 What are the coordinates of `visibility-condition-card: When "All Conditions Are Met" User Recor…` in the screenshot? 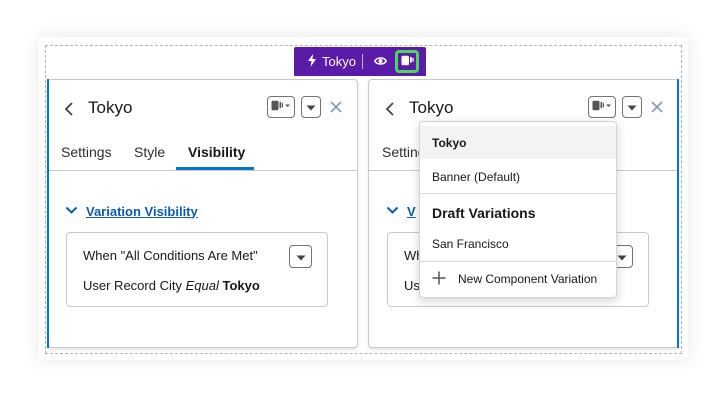 It's located at (197, 269).